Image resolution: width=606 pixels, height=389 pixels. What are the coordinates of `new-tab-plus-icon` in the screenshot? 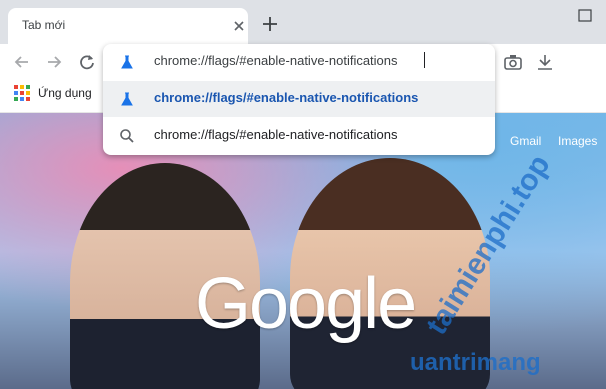 It's located at (270, 24).